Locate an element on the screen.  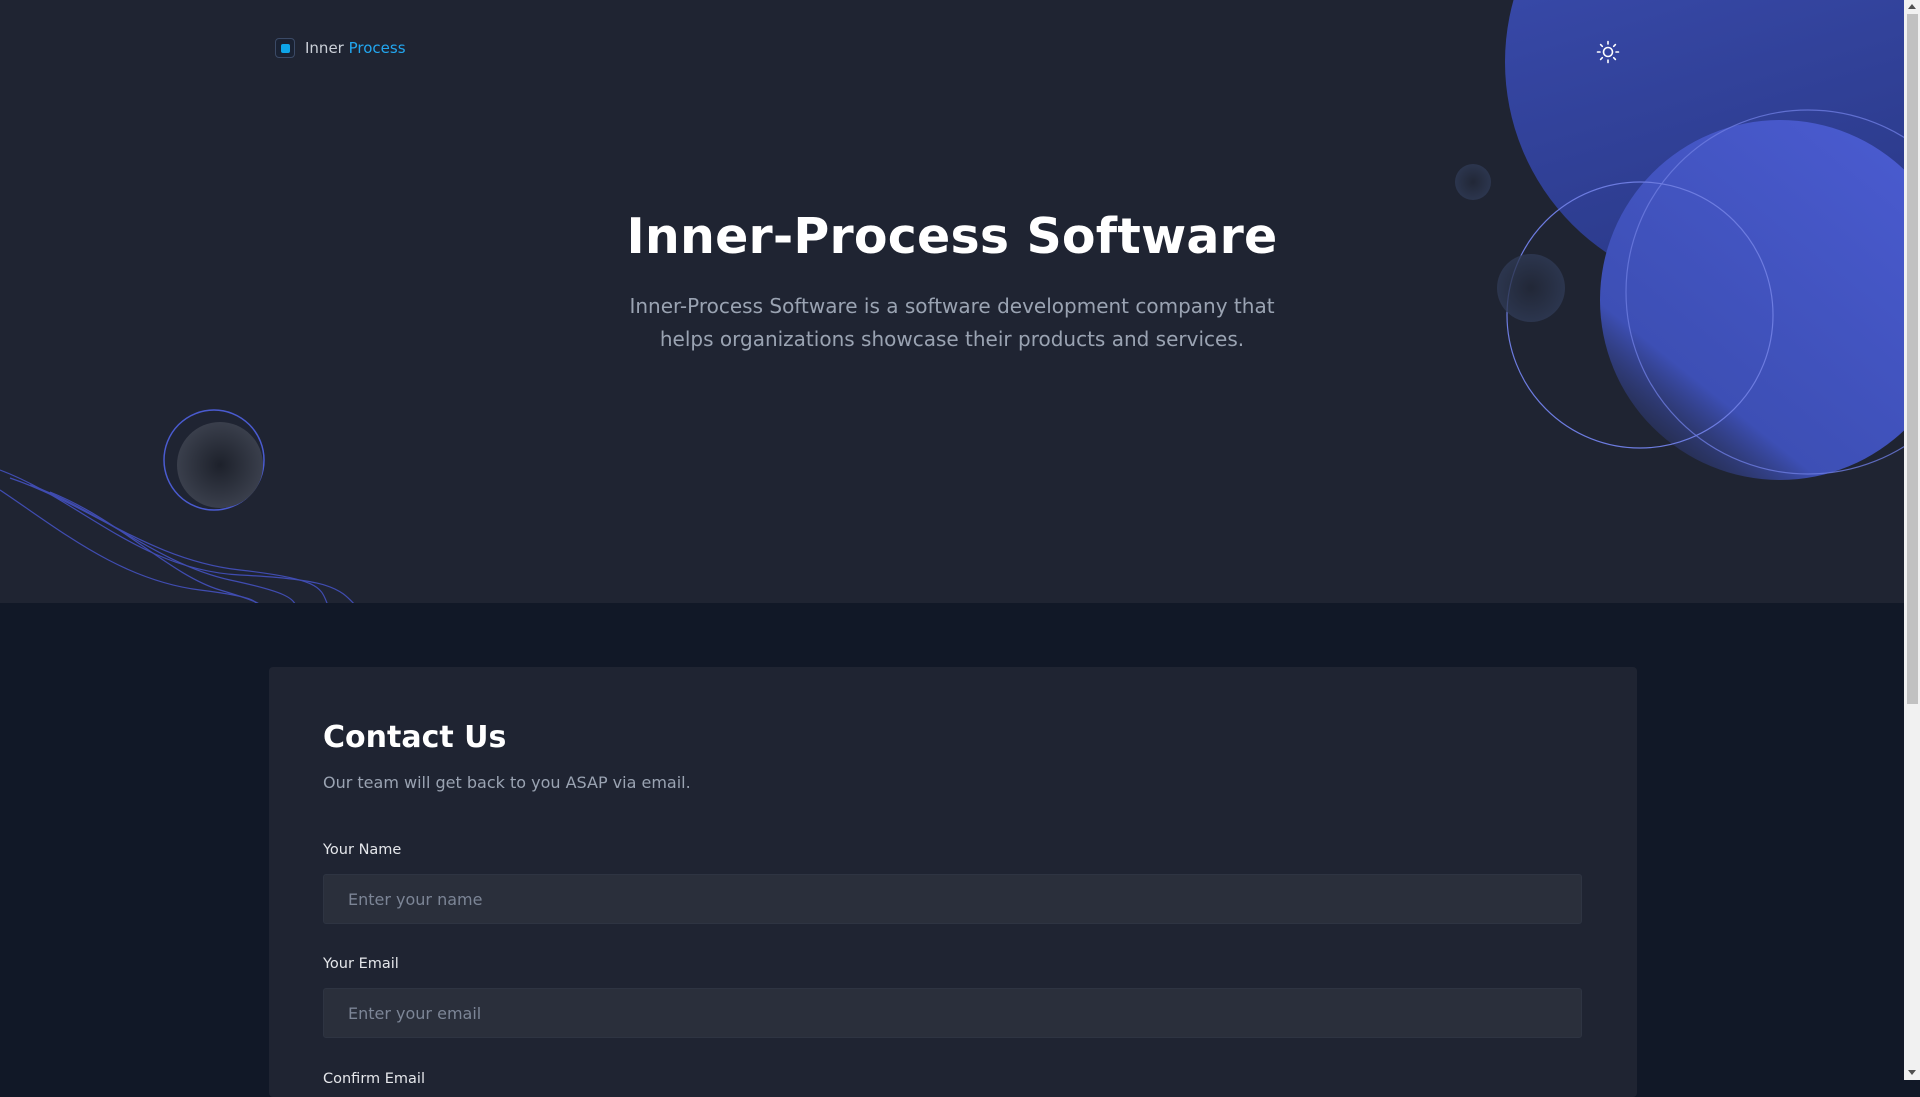
sun-icon is located at coordinates (1608, 52).